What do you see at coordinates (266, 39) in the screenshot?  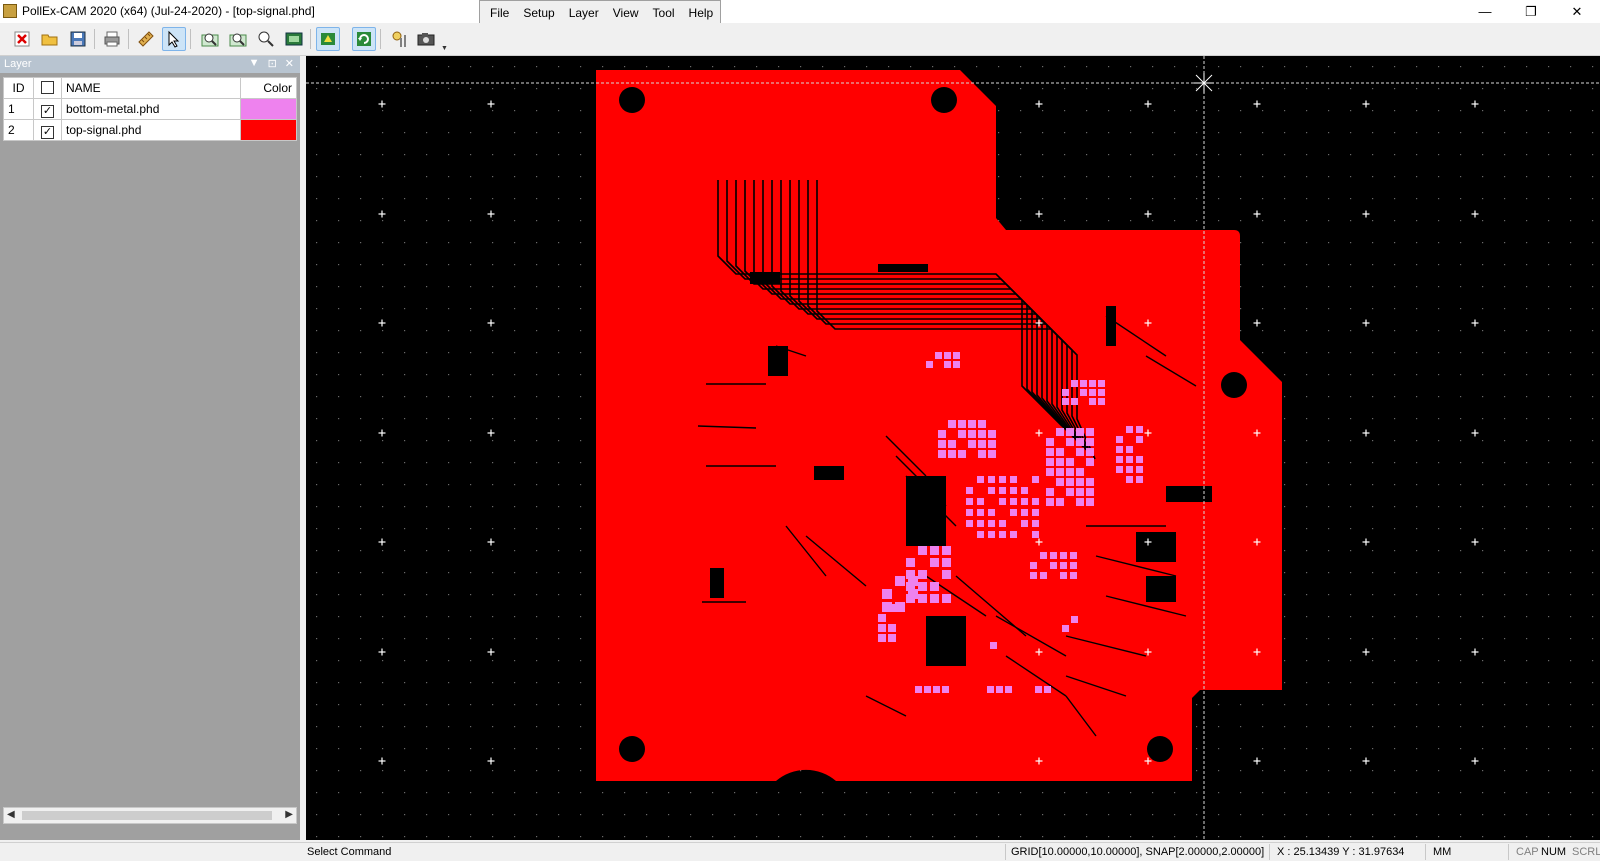 I see `zoom-window-icon` at bounding box center [266, 39].